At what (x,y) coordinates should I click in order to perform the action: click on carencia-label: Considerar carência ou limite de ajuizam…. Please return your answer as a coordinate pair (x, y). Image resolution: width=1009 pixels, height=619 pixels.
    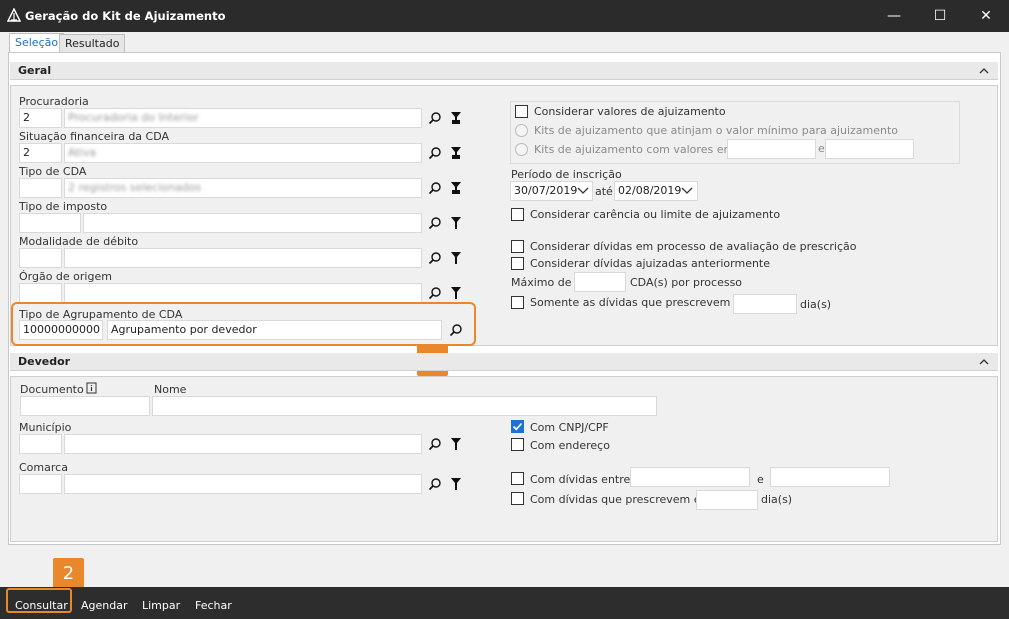
    Looking at the image, I should click on (655, 214).